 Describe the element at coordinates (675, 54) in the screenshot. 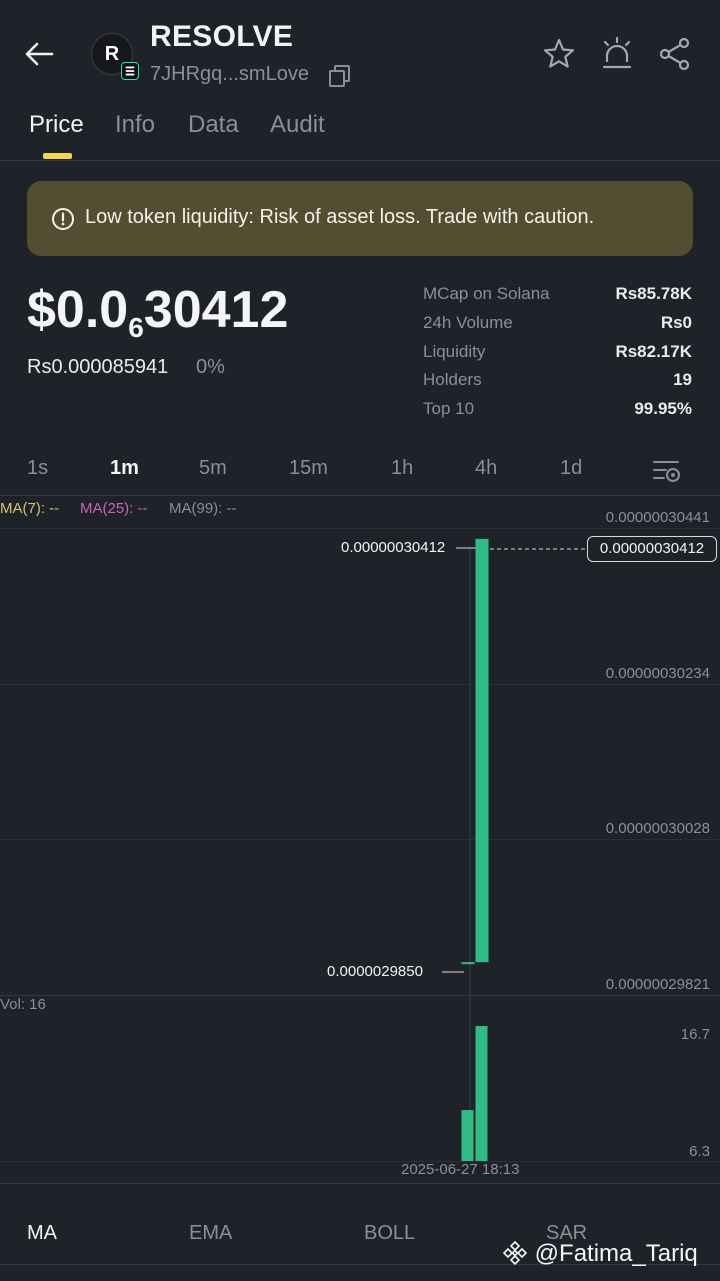

I see `share-icon` at that location.